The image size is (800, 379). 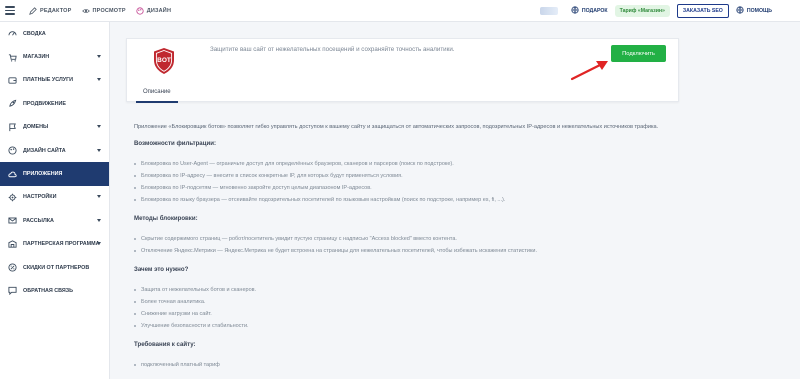 I want to click on section-title: Методы блокировки:, so click(x=166, y=218).